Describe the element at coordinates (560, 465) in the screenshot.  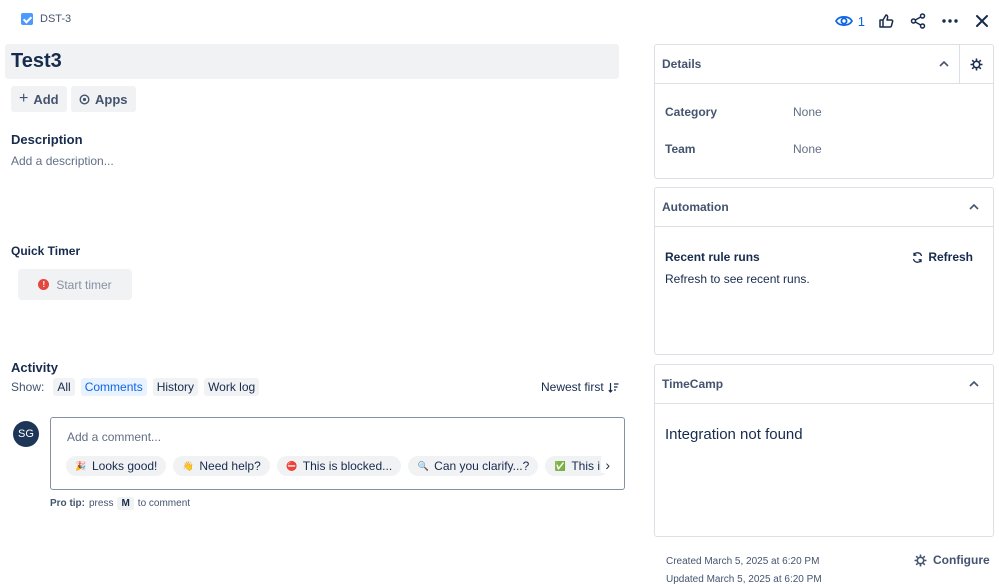
I see `check-mark-icon: ✅` at that location.